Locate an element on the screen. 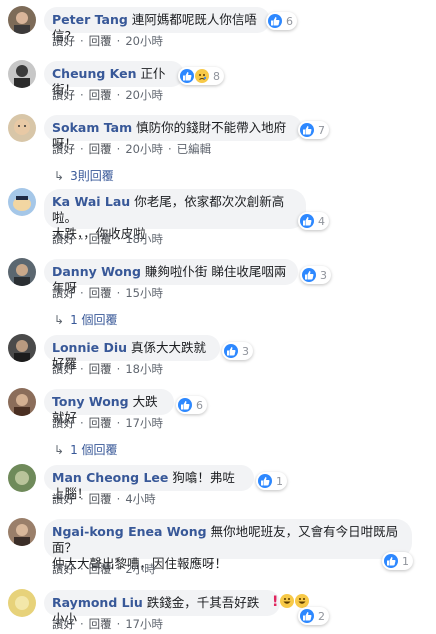 This screenshot has width=436, height=634. comment-actions: 讚好 · 回覆 · 20小時 is located at coordinates (107, 41).